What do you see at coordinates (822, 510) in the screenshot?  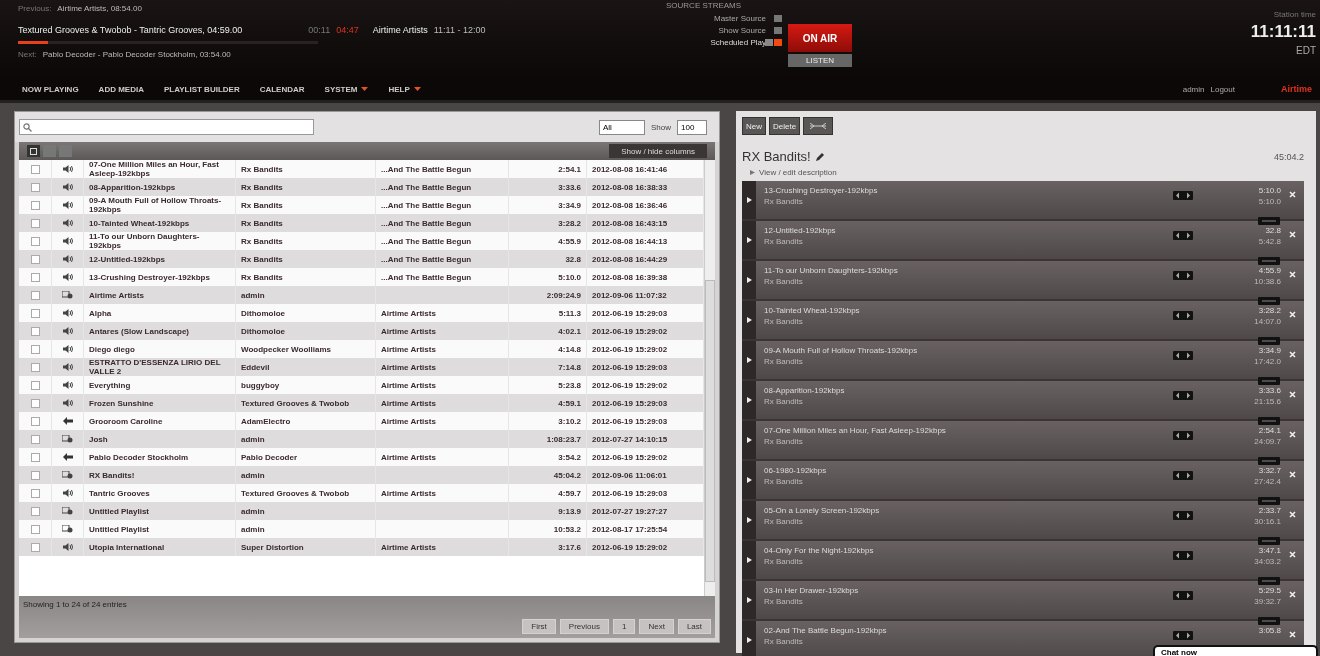 I see `item-title: 05-On a Lonely Screen-192kbps` at bounding box center [822, 510].